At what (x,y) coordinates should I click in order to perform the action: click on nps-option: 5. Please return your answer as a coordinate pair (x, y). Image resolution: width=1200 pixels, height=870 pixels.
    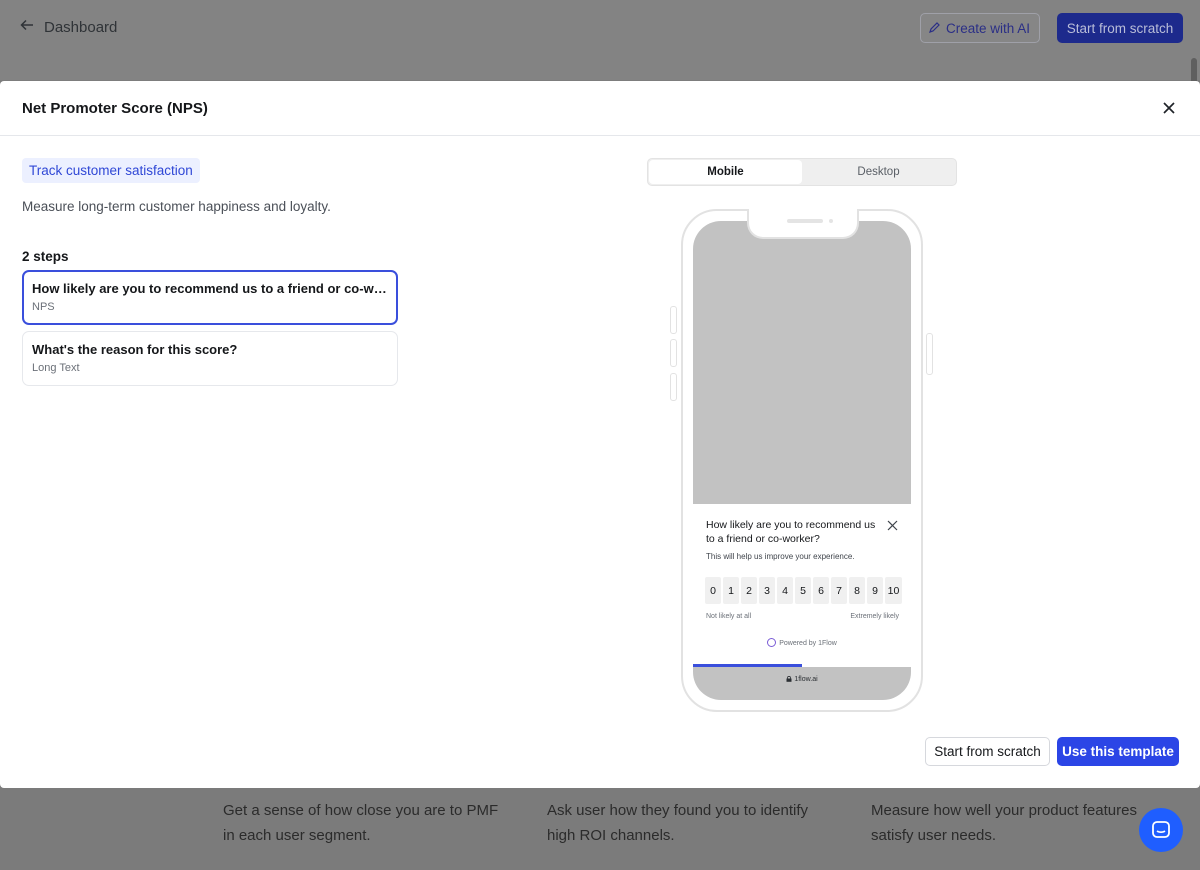
    Looking at the image, I should click on (803, 590).